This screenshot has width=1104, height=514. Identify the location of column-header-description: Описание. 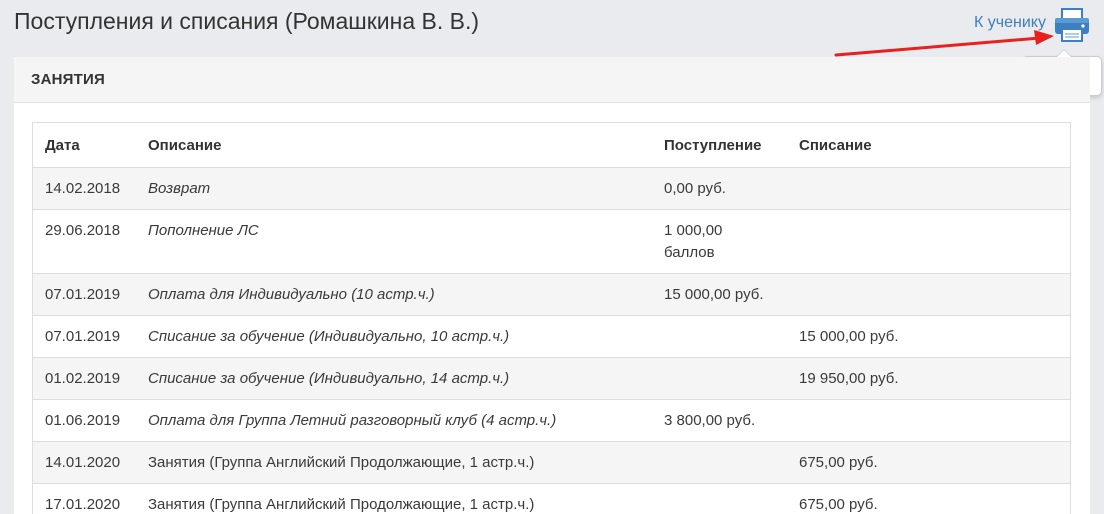
(185, 145).